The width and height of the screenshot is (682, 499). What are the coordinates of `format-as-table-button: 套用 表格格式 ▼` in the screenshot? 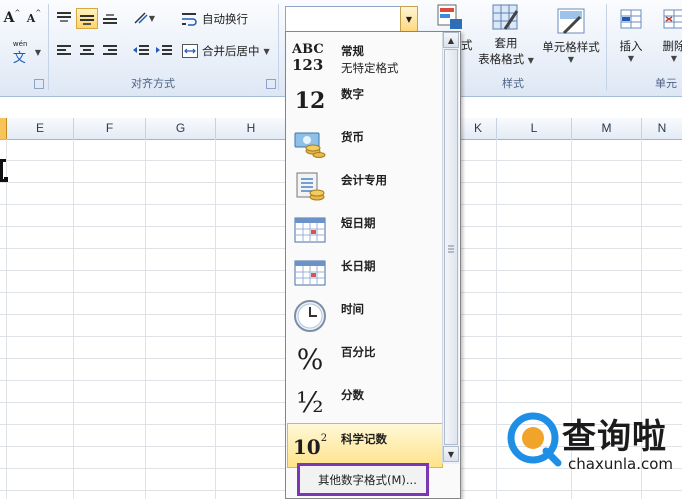 It's located at (506, 35).